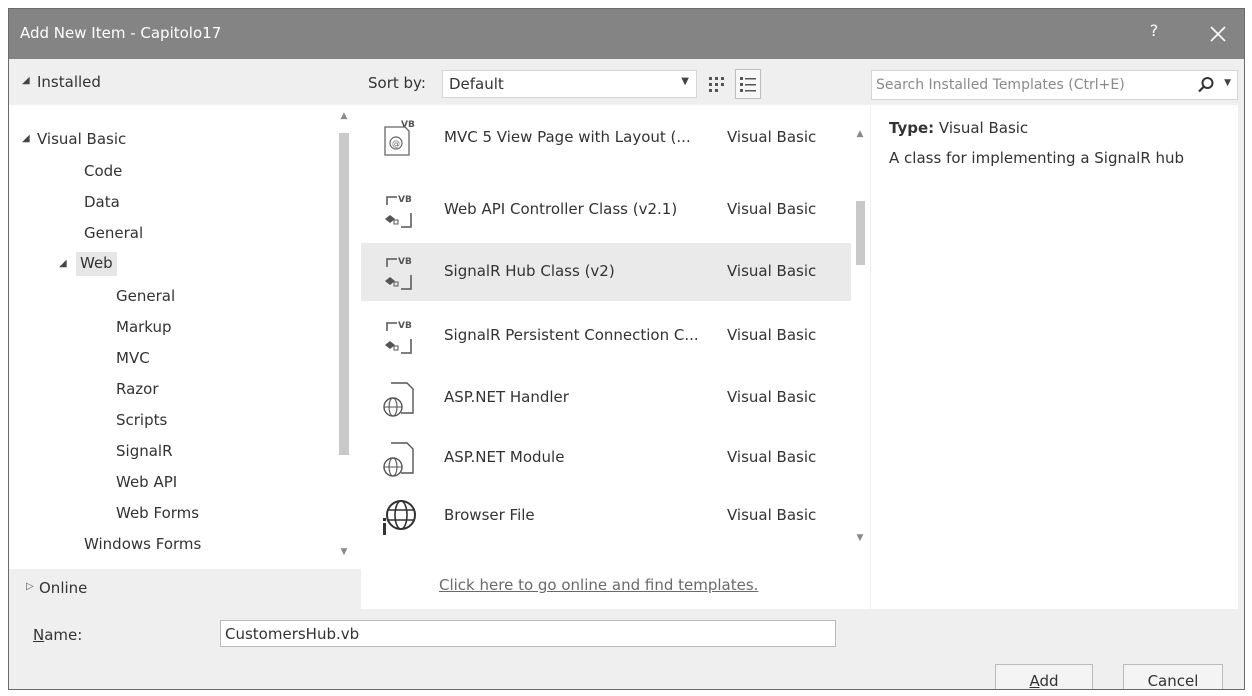  Describe the element at coordinates (1154, 34) in the screenshot. I see `help-button: ?` at that location.